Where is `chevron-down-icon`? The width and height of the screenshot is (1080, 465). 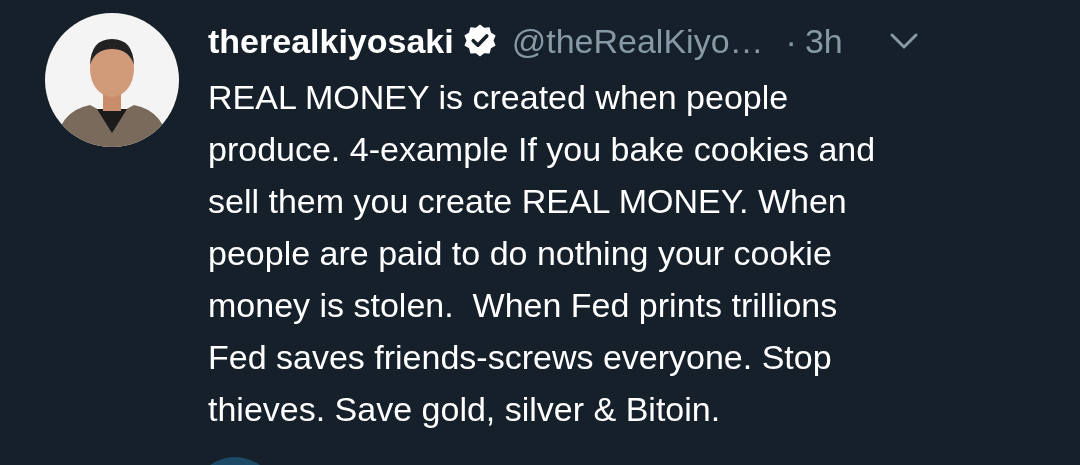 chevron-down-icon is located at coordinates (903, 41).